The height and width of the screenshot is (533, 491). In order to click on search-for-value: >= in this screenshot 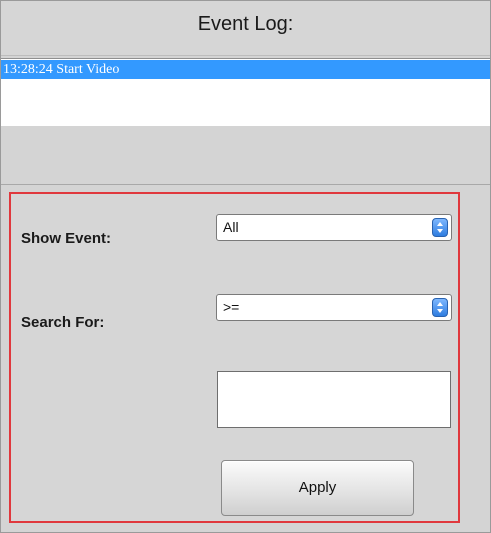, I will do `click(231, 307)`.